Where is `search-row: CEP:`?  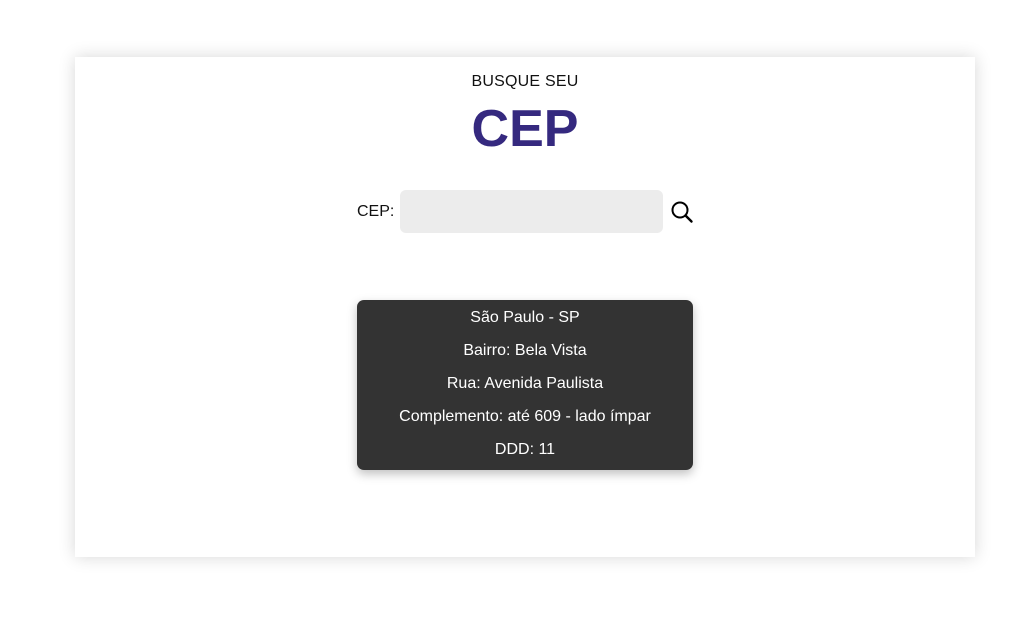
search-row: CEP: is located at coordinates (526, 211).